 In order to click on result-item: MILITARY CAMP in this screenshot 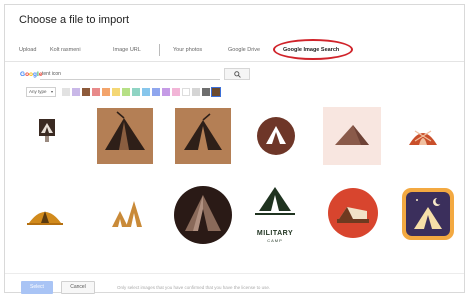, I will do `click(275, 216)`.